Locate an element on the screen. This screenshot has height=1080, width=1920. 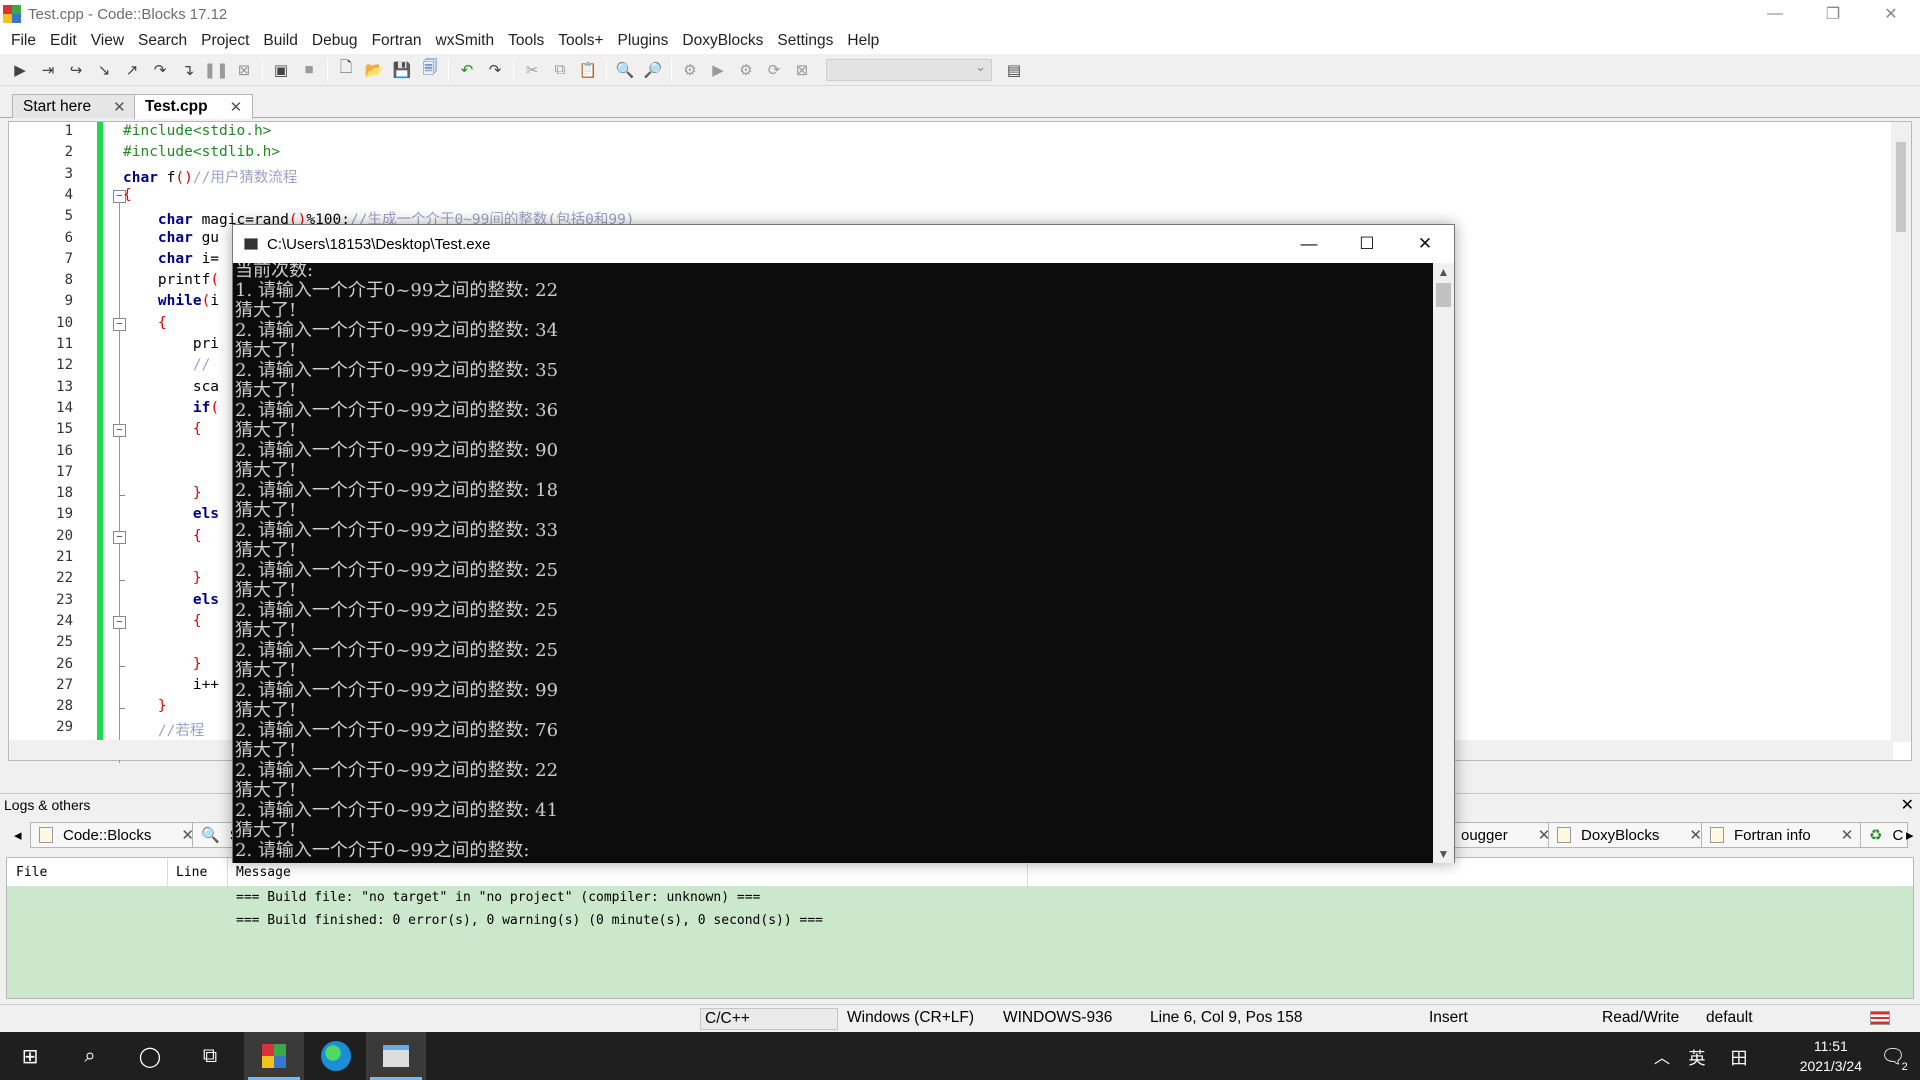
ime-mode-indicator: 田 is located at coordinates (1739, 1056).